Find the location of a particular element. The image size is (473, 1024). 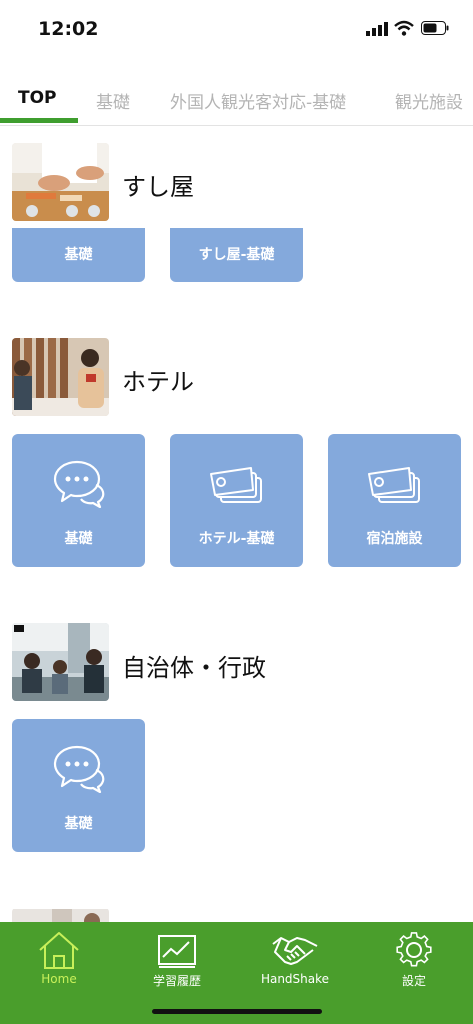

status-time: 12:02 is located at coordinates (68, 29).